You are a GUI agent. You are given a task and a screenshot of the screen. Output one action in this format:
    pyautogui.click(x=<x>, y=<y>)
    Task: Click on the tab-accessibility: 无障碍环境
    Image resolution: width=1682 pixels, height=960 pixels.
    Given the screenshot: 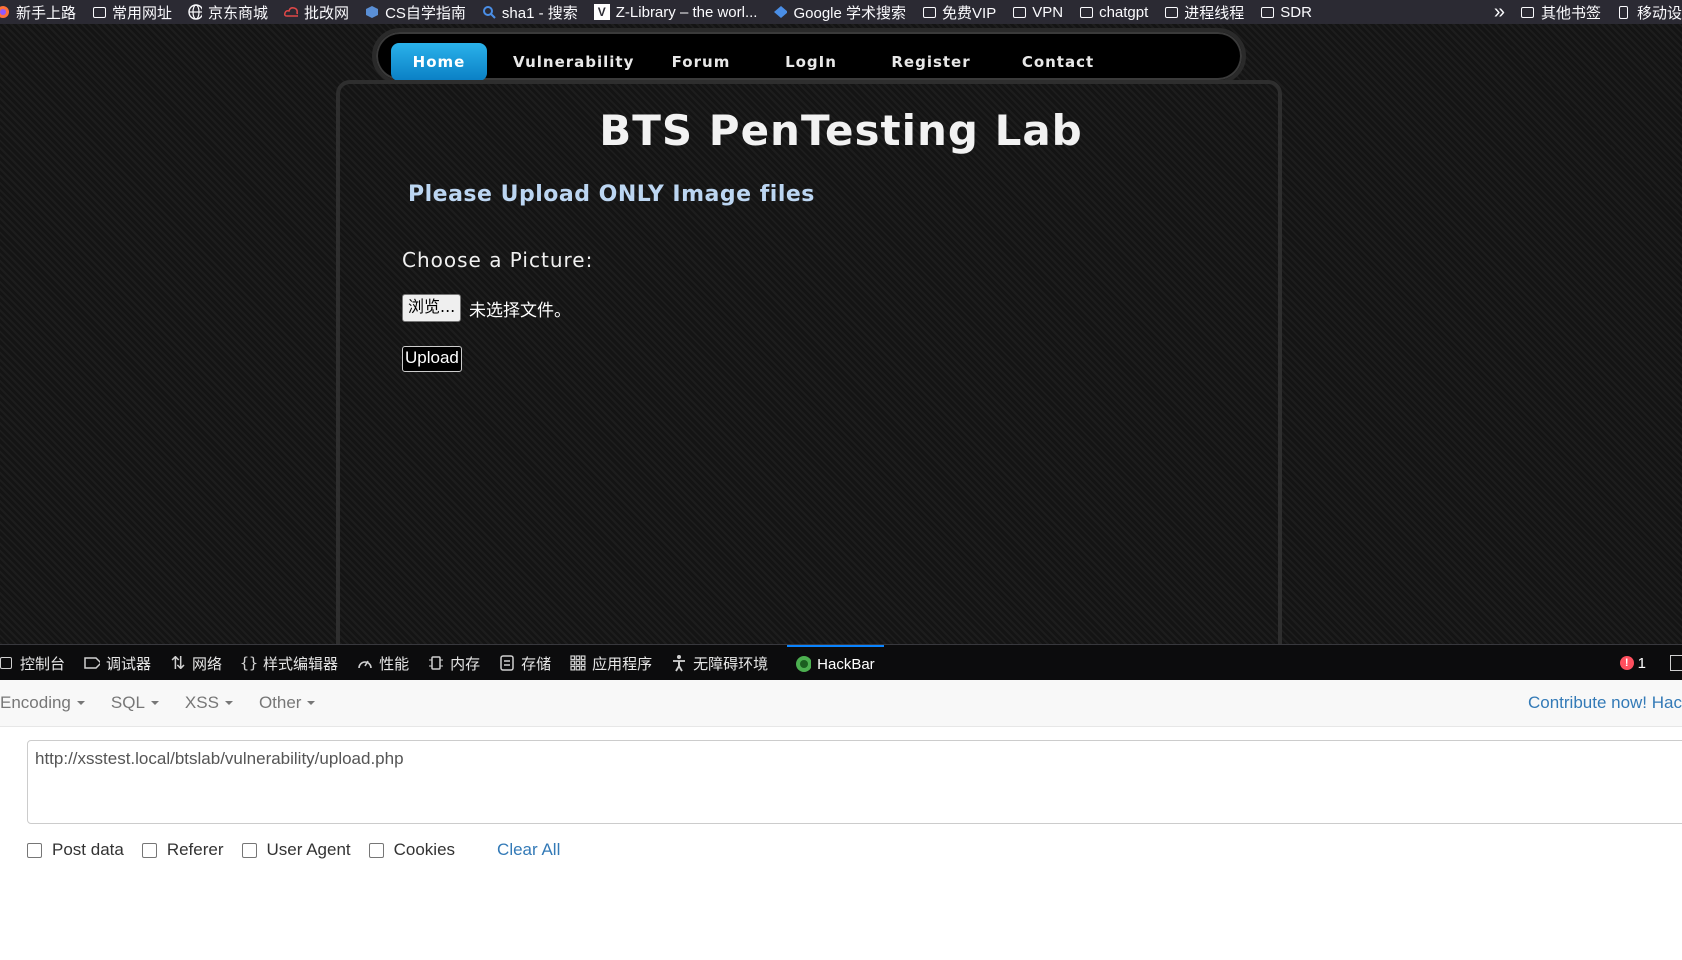 What is the action you would take?
    pyautogui.click(x=724, y=663)
    